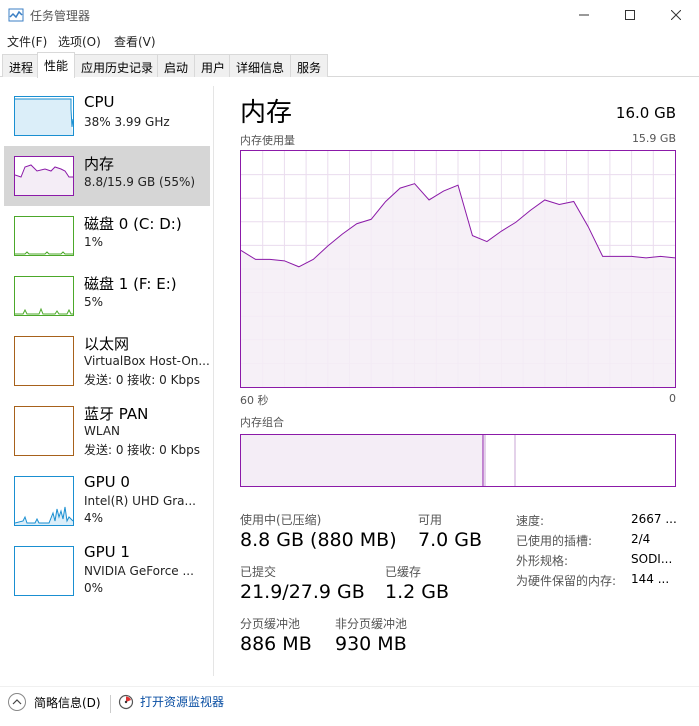 The width and height of the screenshot is (699, 726). What do you see at coordinates (530, 521) in the screenshot?
I see `speed-label: 速度:` at bounding box center [530, 521].